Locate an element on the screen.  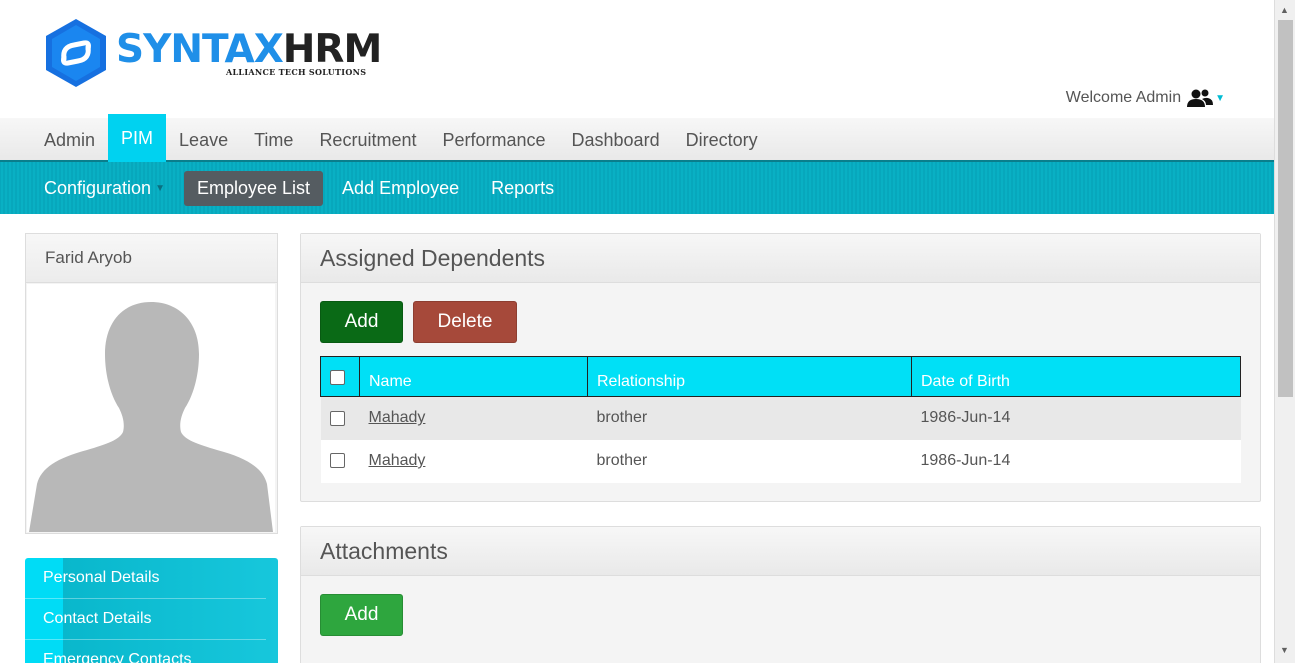
logo-tagline: ALLIANCE TECH SOLUTIONS is located at coordinates (296, 72).